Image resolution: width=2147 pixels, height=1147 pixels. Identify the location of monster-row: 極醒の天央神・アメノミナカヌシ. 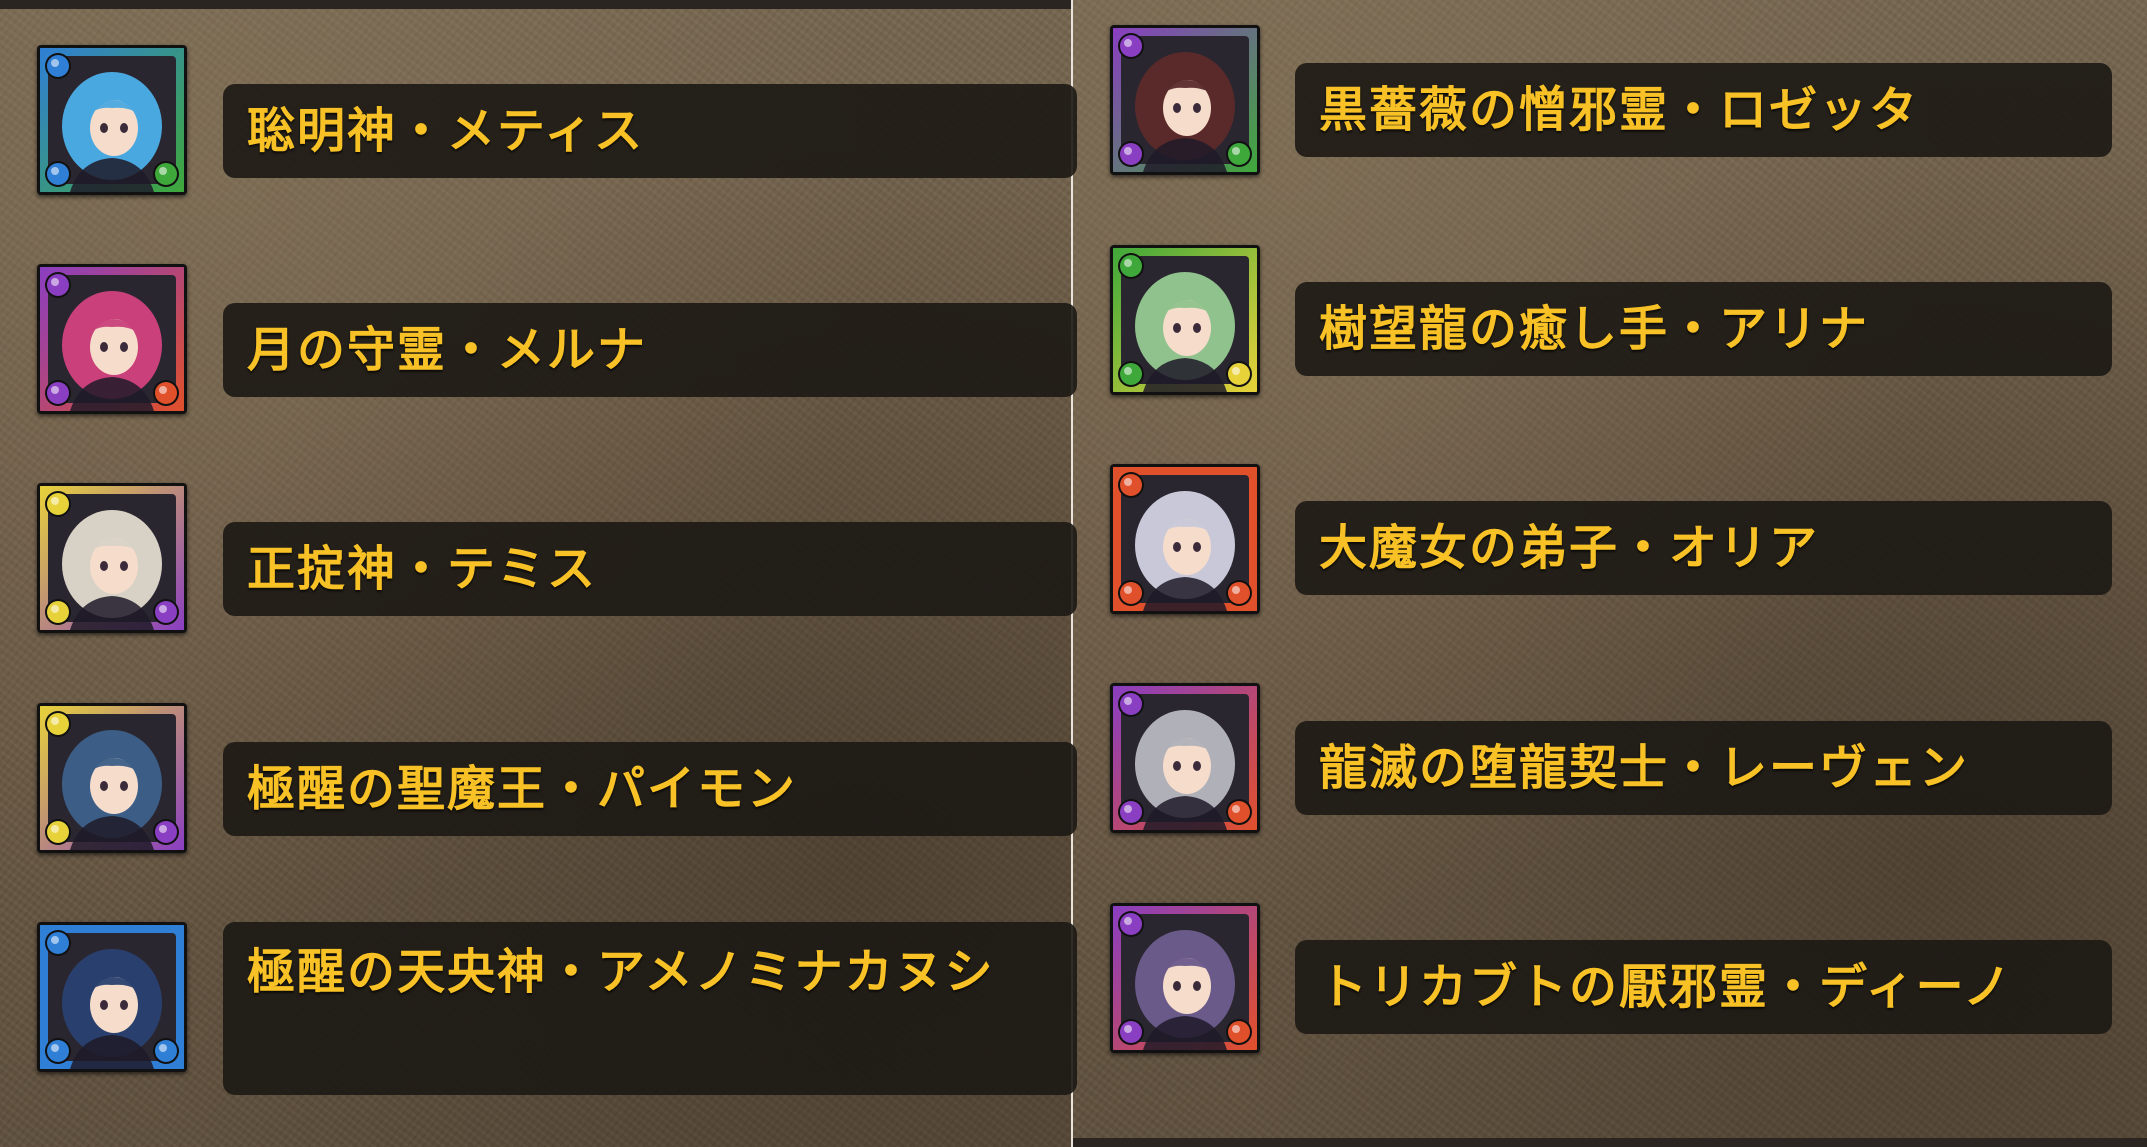
(557, 1009).